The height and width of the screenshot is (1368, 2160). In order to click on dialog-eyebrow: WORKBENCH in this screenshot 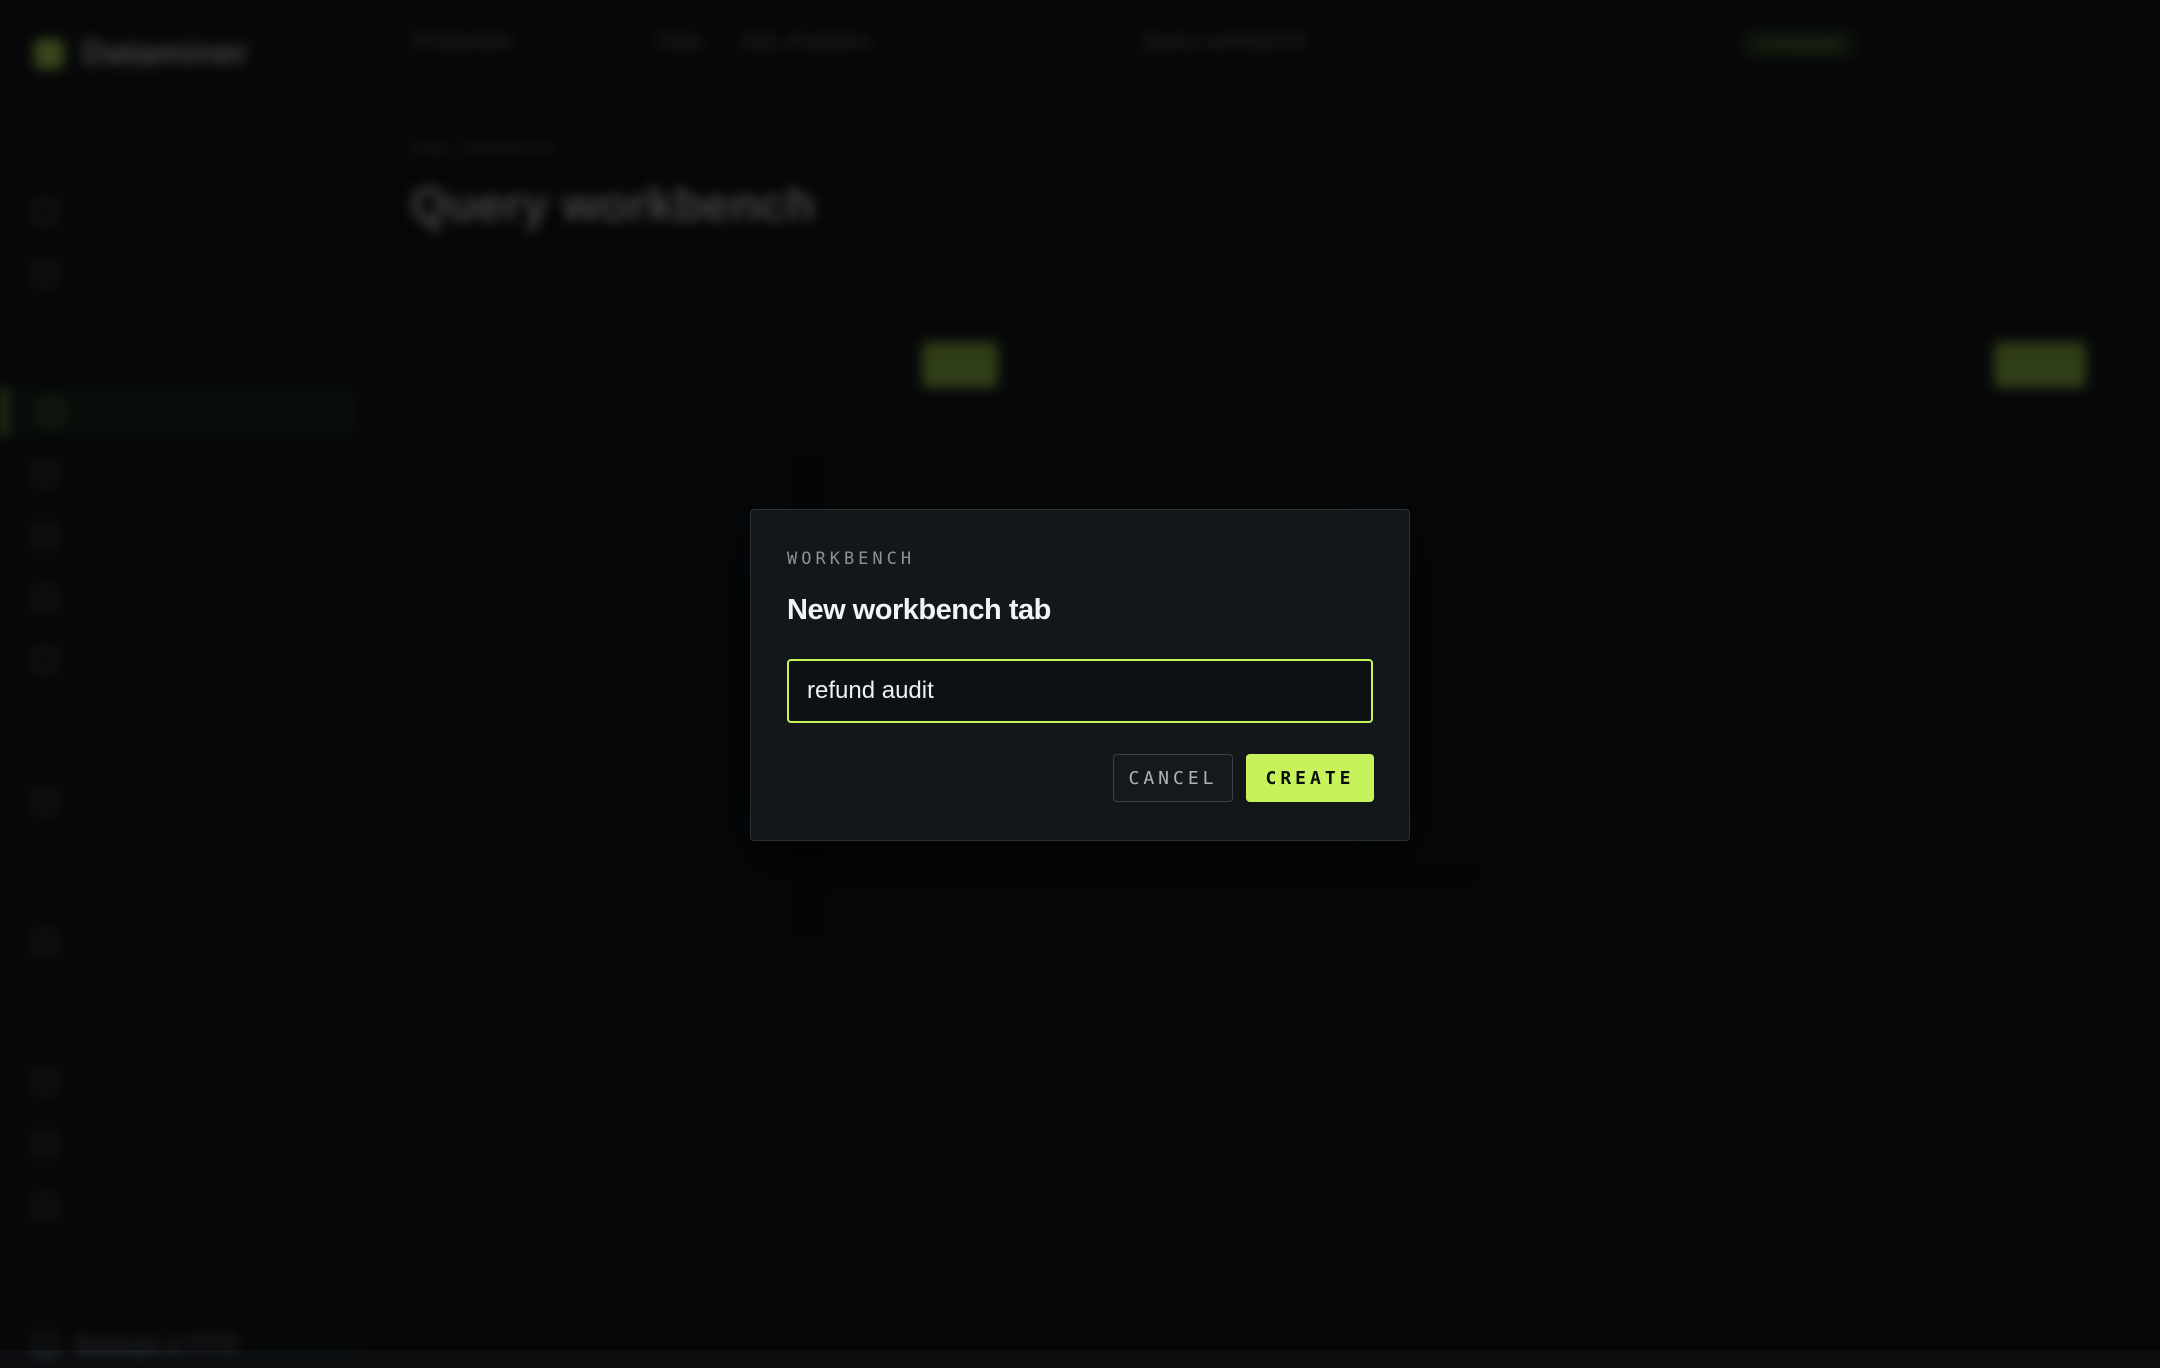, I will do `click(851, 559)`.